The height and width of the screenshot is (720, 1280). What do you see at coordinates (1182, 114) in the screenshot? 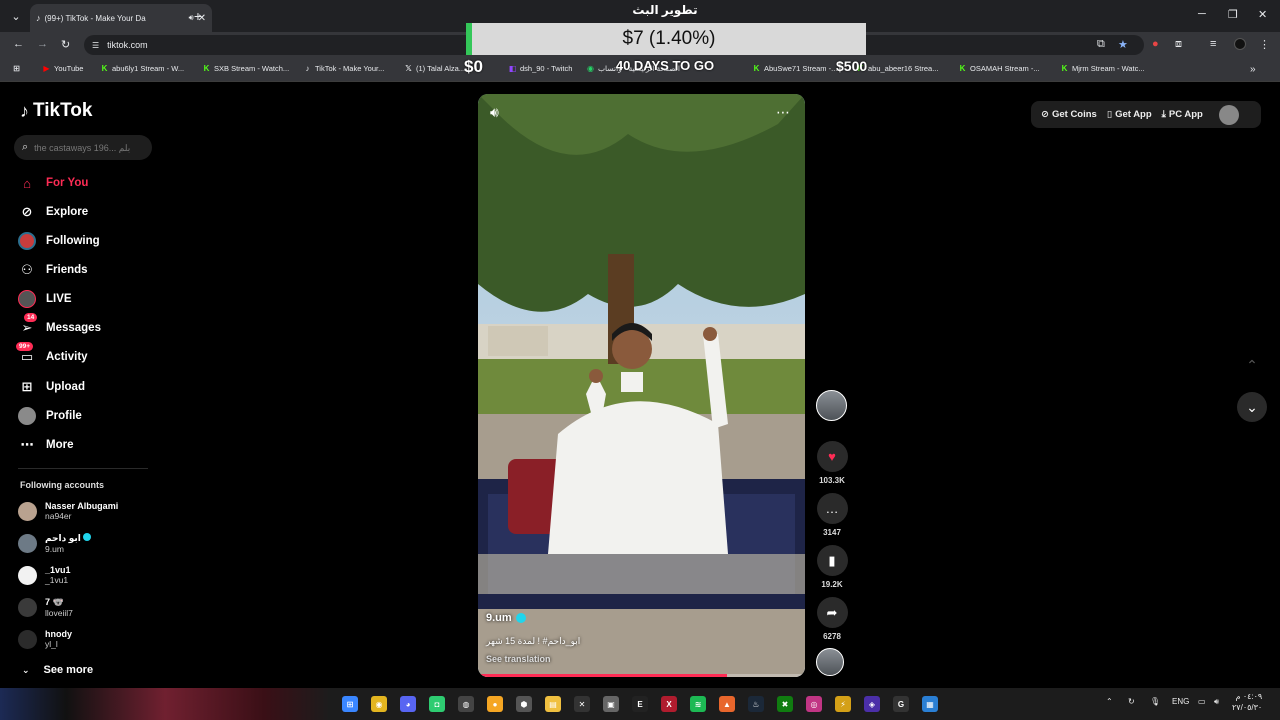
I see `pc-app-button: ⤓ PC App` at bounding box center [1182, 114].